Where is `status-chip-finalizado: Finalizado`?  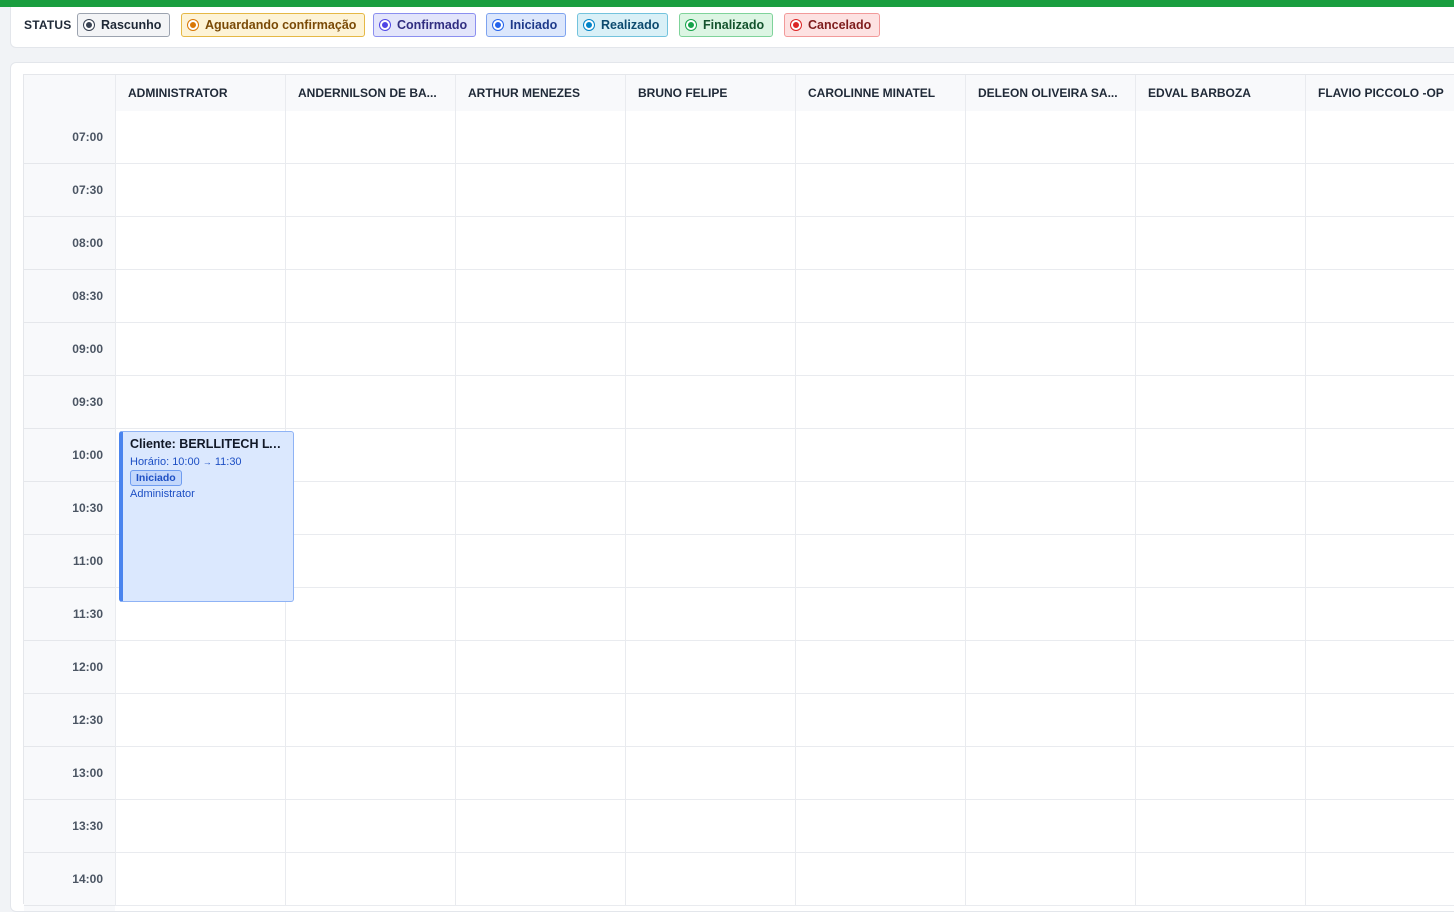
status-chip-finalizado: Finalizado is located at coordinates (726, 25).